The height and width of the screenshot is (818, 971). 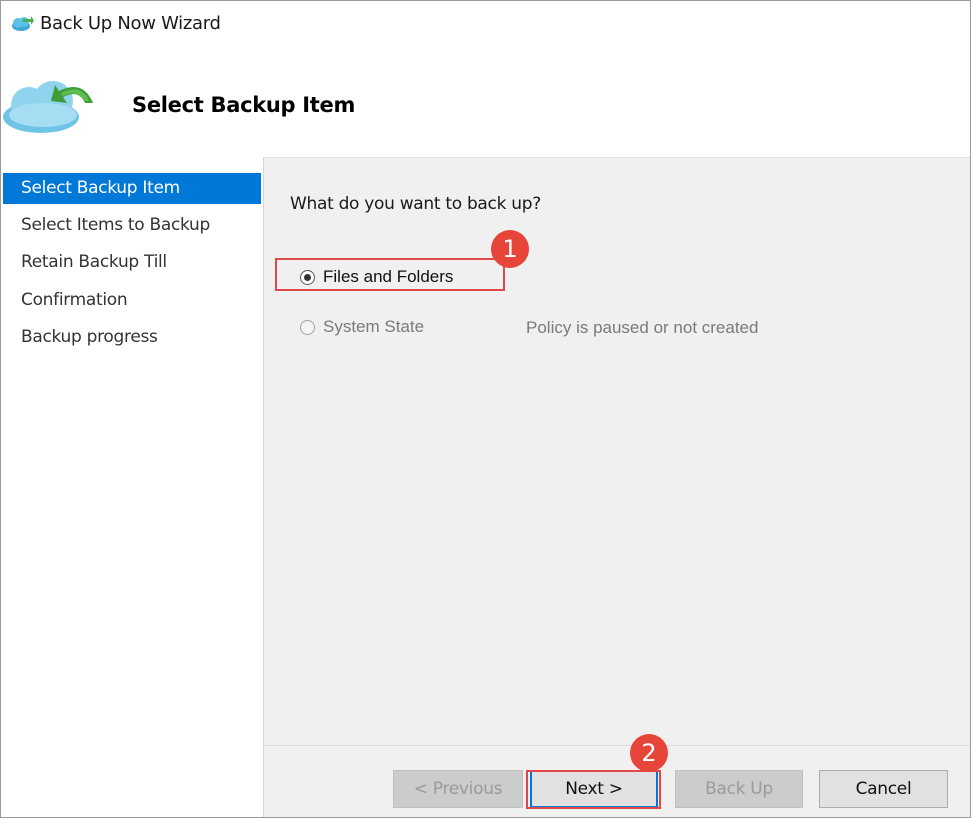 What do you see at coordinates (132, 262) in the screenshot?
I see `step-retain-backup-till: Retain Backup Till` at bounding box center [132, 262].